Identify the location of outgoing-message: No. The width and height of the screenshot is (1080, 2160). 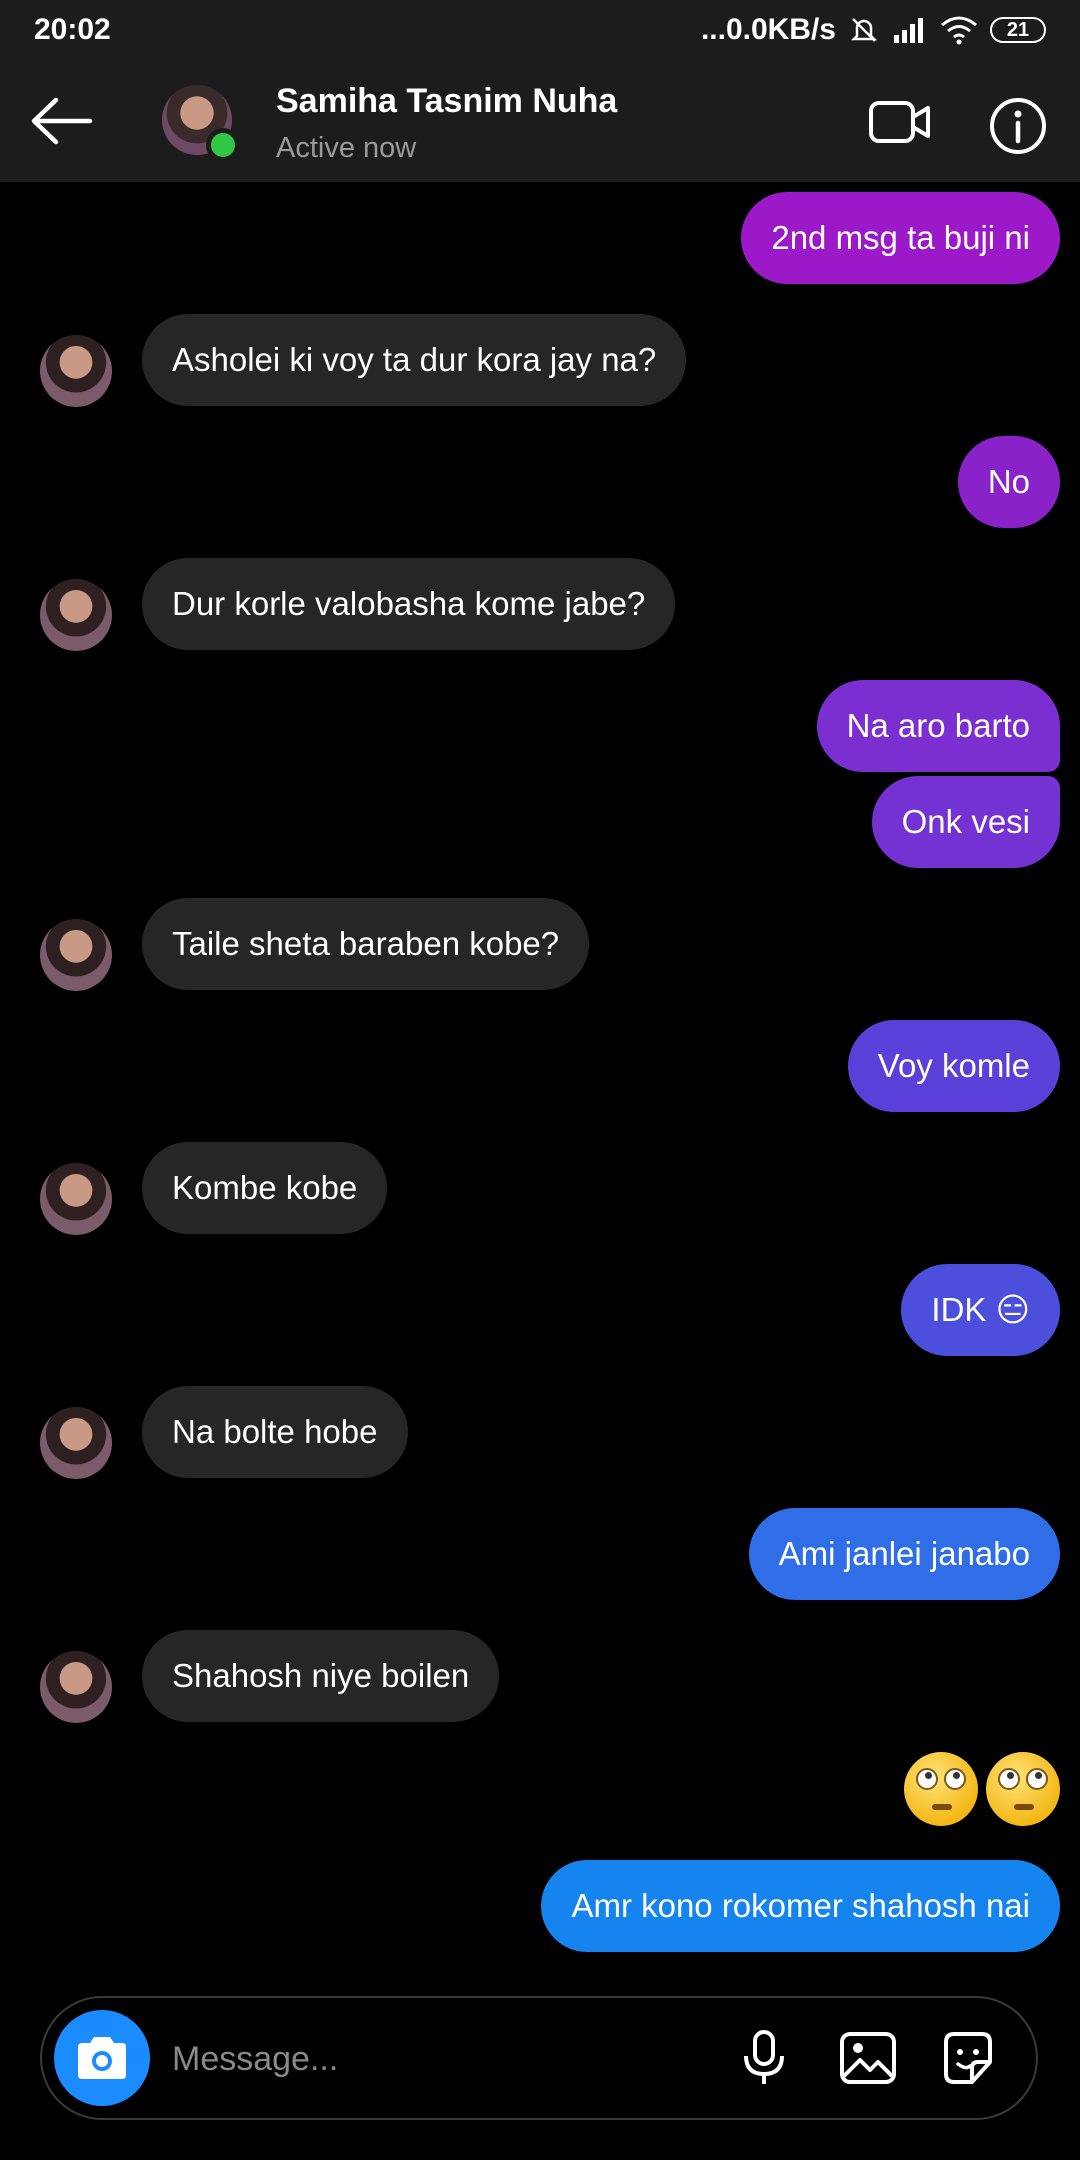
(1008, 482).